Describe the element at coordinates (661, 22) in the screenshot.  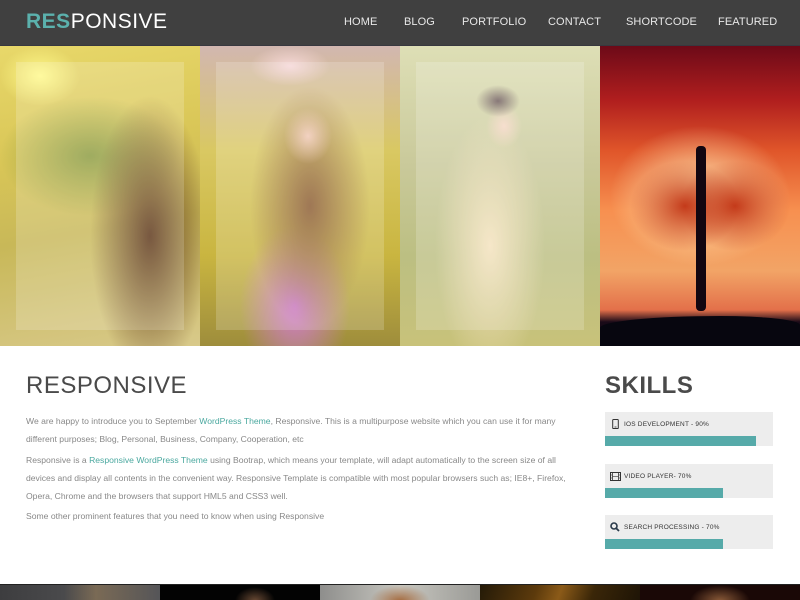
I see `nav-shortcode: SHORTCODE` at that location.